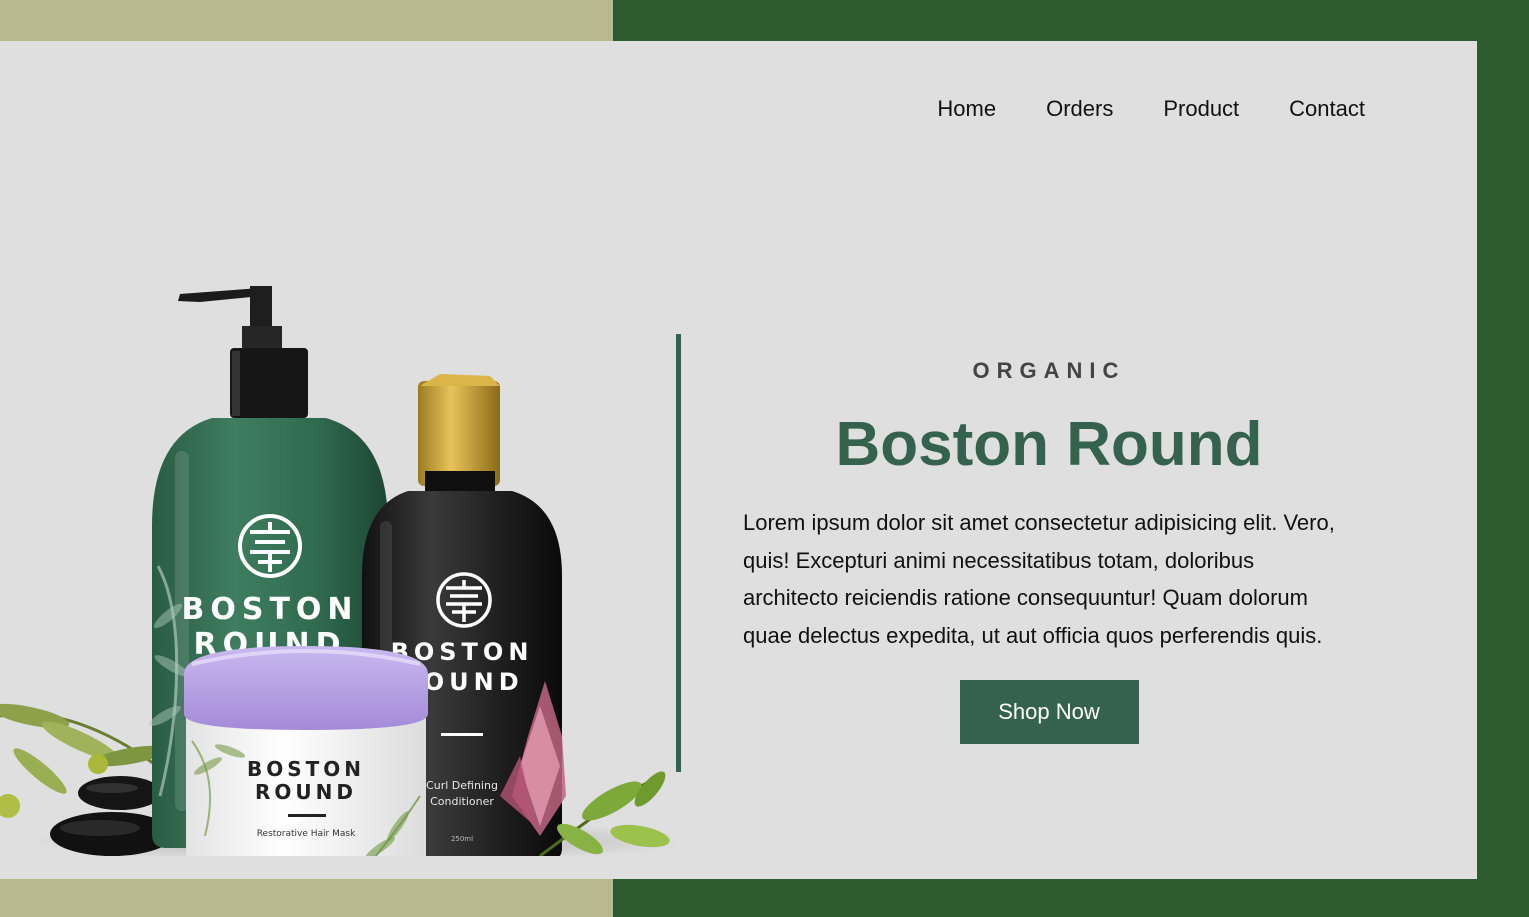  I want to click on conditioner-product-line1: Curl Defining, so click(462, 785).